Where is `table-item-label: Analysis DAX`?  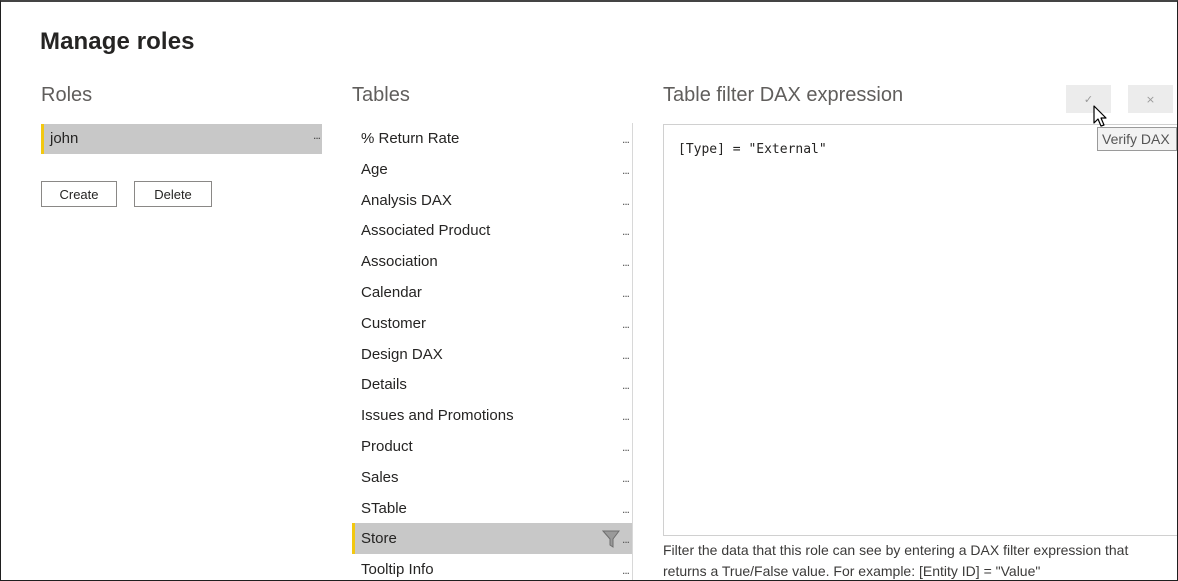 table-item-label: Analysis DAX is located at coordinates (406, 200).